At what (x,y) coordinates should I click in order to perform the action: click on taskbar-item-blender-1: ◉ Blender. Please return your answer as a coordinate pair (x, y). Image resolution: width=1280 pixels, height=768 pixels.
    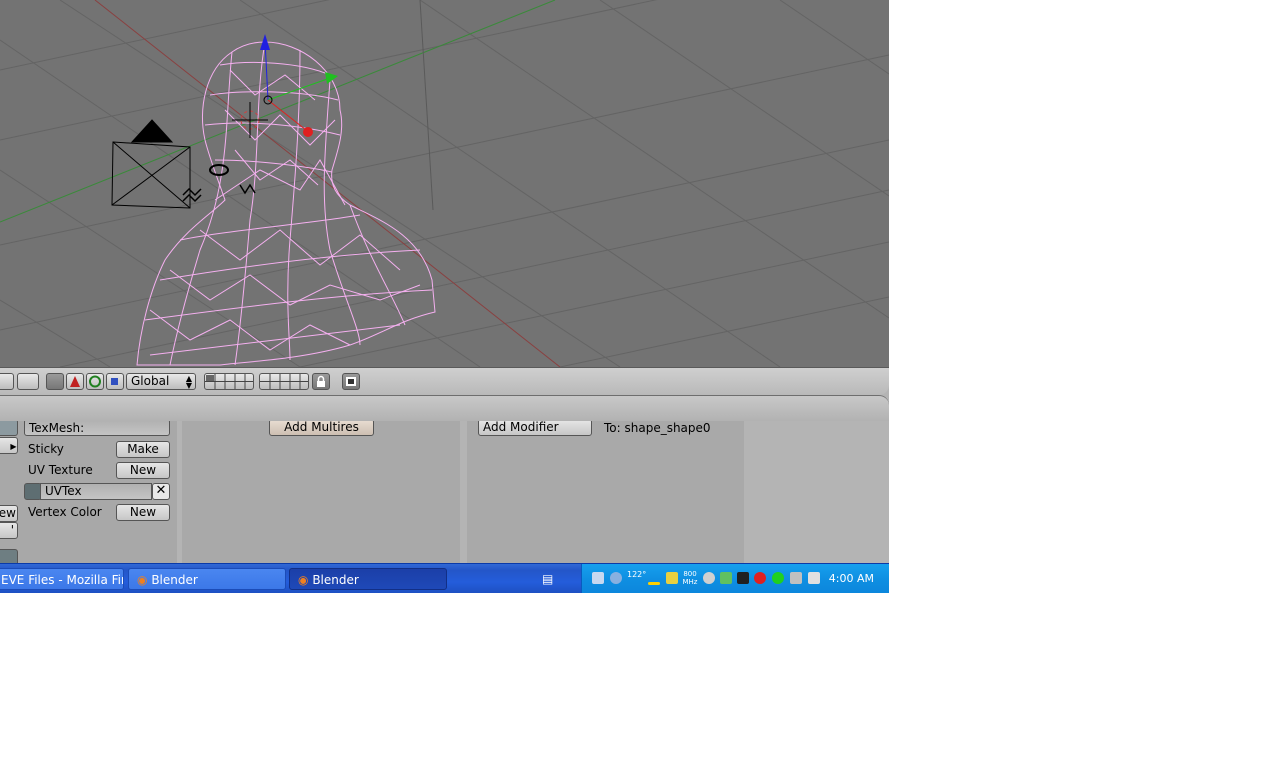
    Looking at the image, I should click on (207, 579).